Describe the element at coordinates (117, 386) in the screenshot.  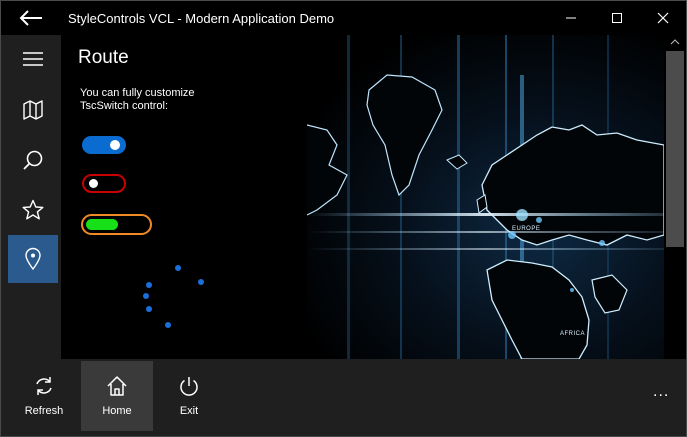
I see `home-icon` at that location.